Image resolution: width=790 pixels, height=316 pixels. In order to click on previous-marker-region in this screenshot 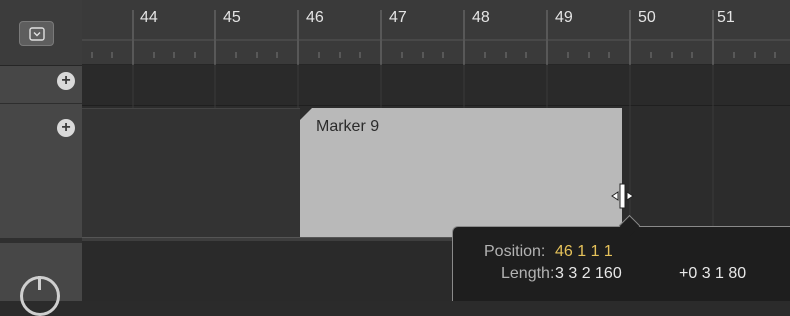, I will do `click(191, 173)`.